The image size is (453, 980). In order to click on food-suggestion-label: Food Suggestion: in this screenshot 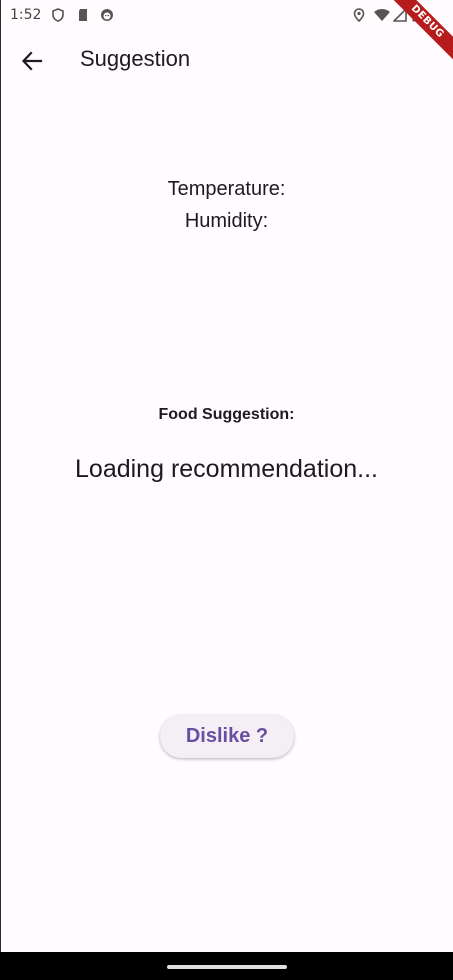, I will do `click(226, 414)`.